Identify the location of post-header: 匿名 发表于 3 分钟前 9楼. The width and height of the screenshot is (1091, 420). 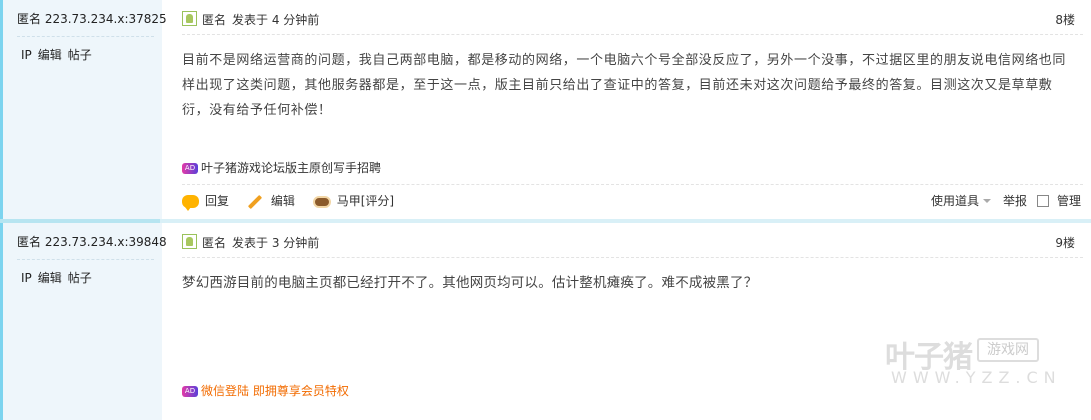
(628, 243).